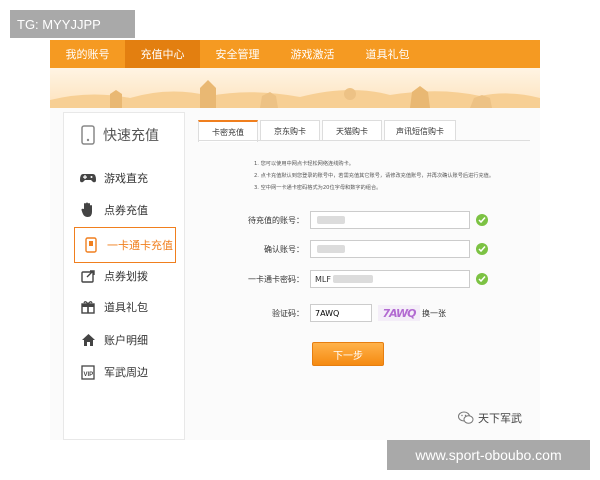 This screenshot has height=480, width=600. I want to click on tab-card-password: 卡密充值, so click(228, 131).